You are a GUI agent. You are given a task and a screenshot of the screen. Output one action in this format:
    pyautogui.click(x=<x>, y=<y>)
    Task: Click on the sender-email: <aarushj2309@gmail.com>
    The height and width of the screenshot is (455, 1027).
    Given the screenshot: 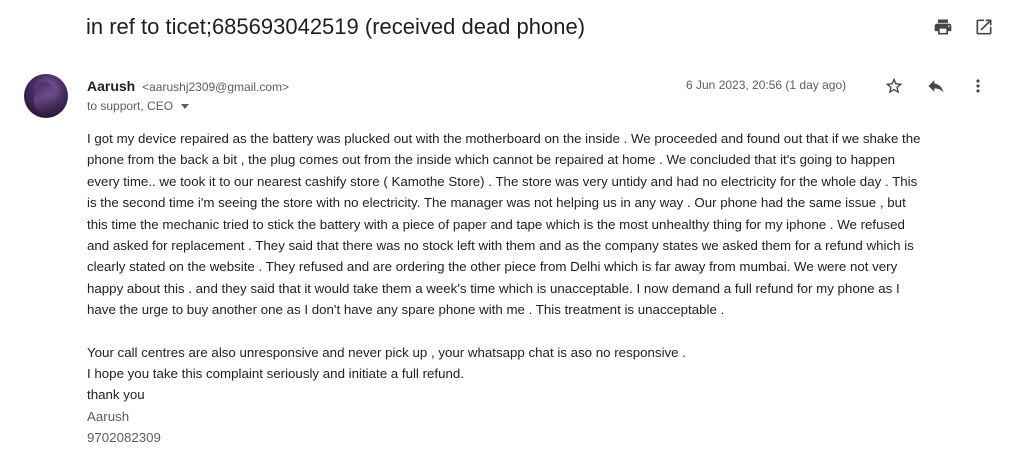 What is the action you would take?
    pyautogui.click(x=216, y=87)
    